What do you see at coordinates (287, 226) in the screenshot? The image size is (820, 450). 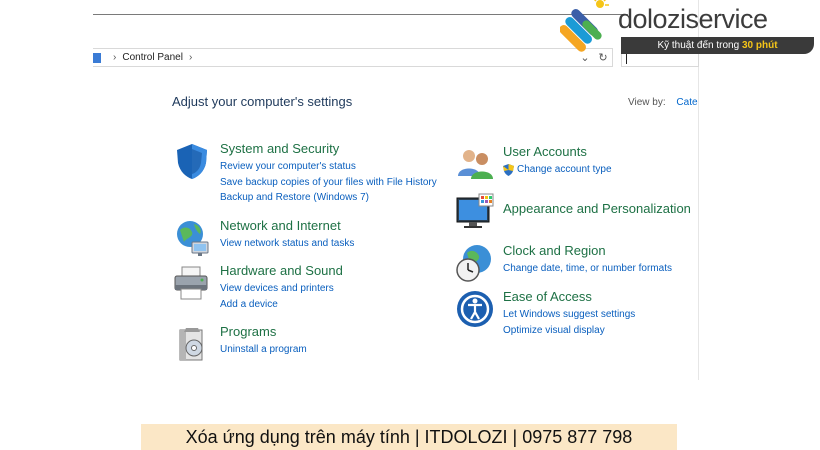 I see `category-title: Network and Internet` at bounding box center [287, 226].